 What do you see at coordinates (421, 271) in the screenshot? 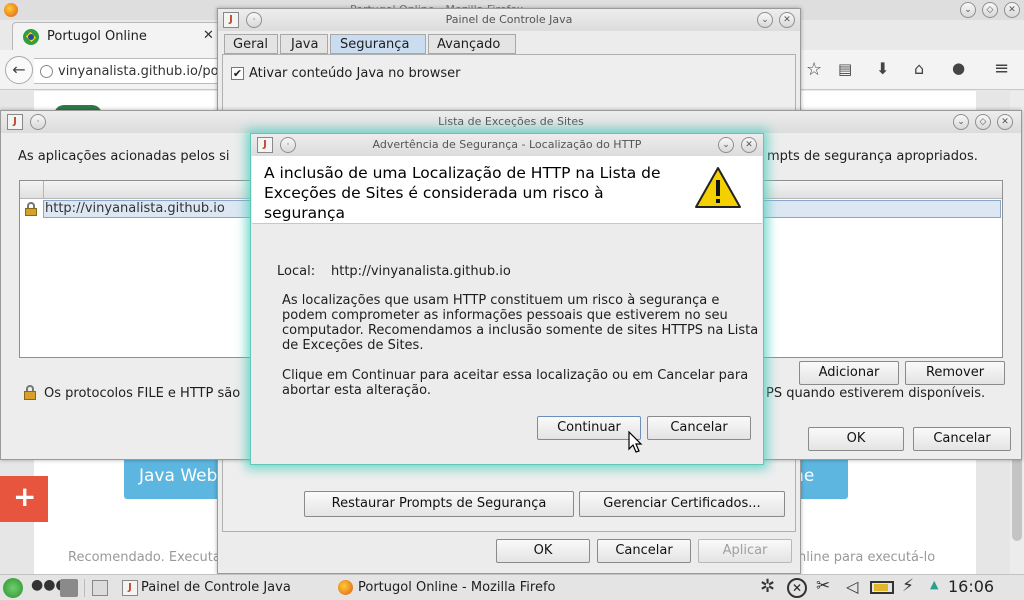
I see `local-value: http://vinyanalista.github.io` at bounding box center [421, 271].